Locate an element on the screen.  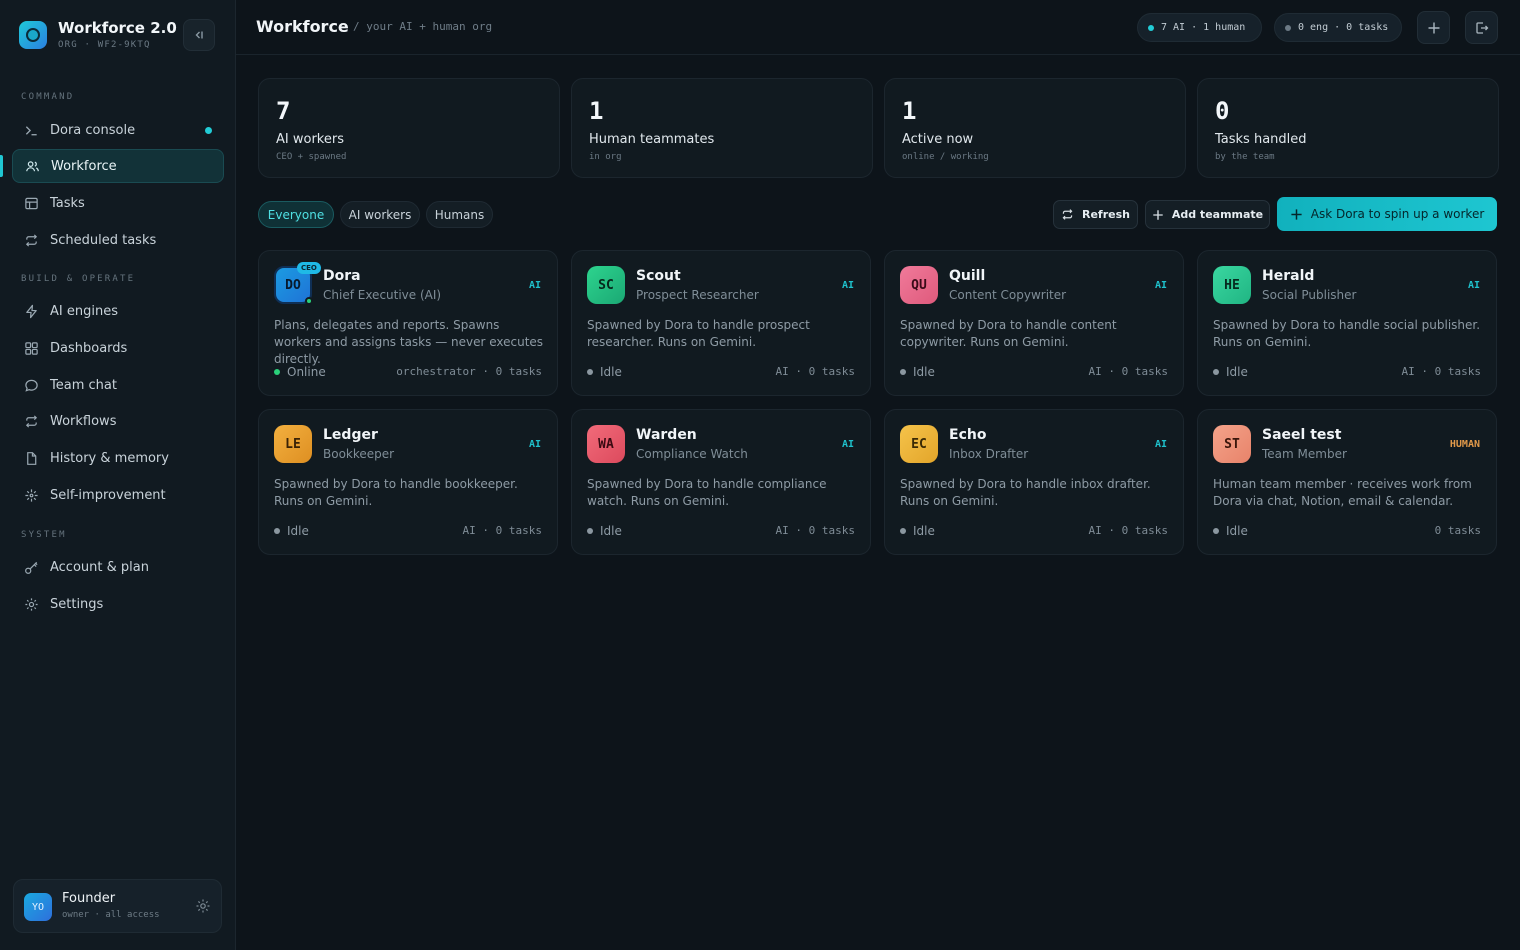
worker-type-badge: HUMAN is located at coordinates (1464, 444).